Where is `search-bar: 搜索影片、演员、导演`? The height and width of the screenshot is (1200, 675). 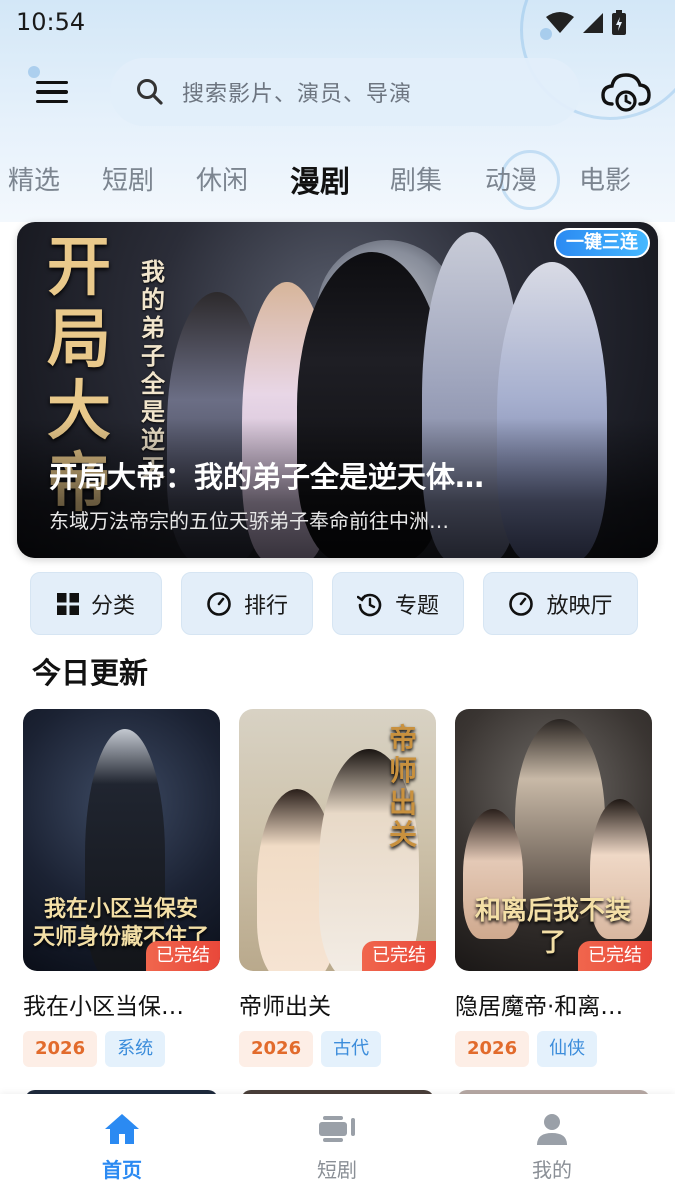
search-bar: 搜索影片、演员、导演 is located at coordinates (345, 92).